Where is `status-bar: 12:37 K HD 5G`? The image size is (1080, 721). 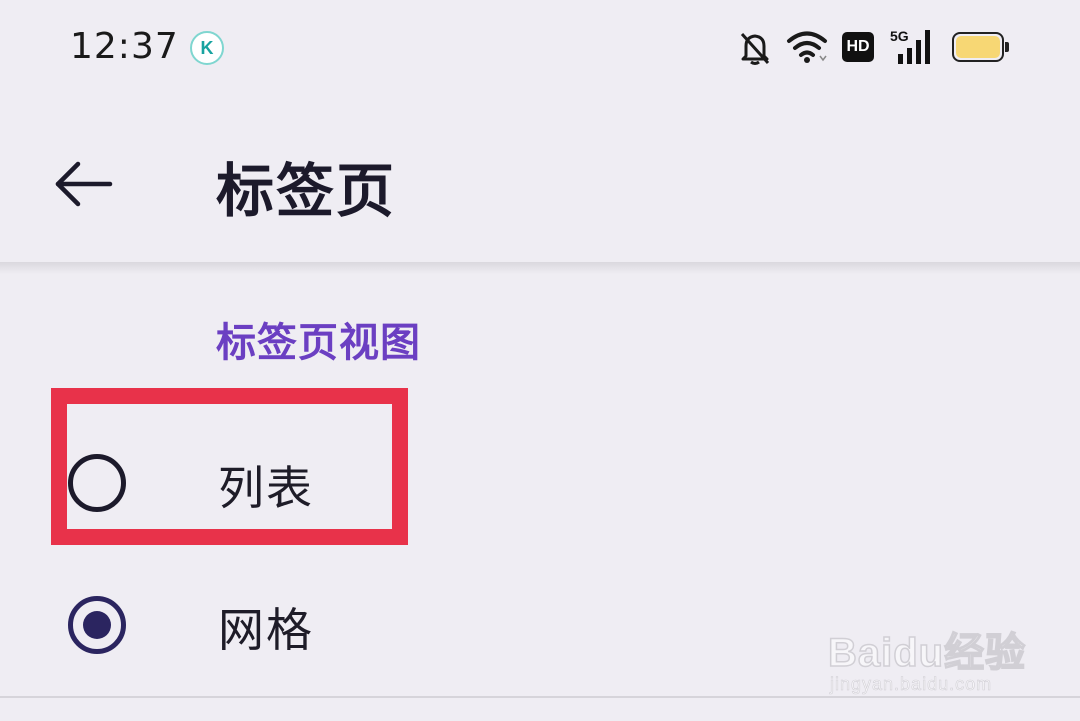 status-bar: 12:37 K HD 5G is located at coordinates (540, 48).